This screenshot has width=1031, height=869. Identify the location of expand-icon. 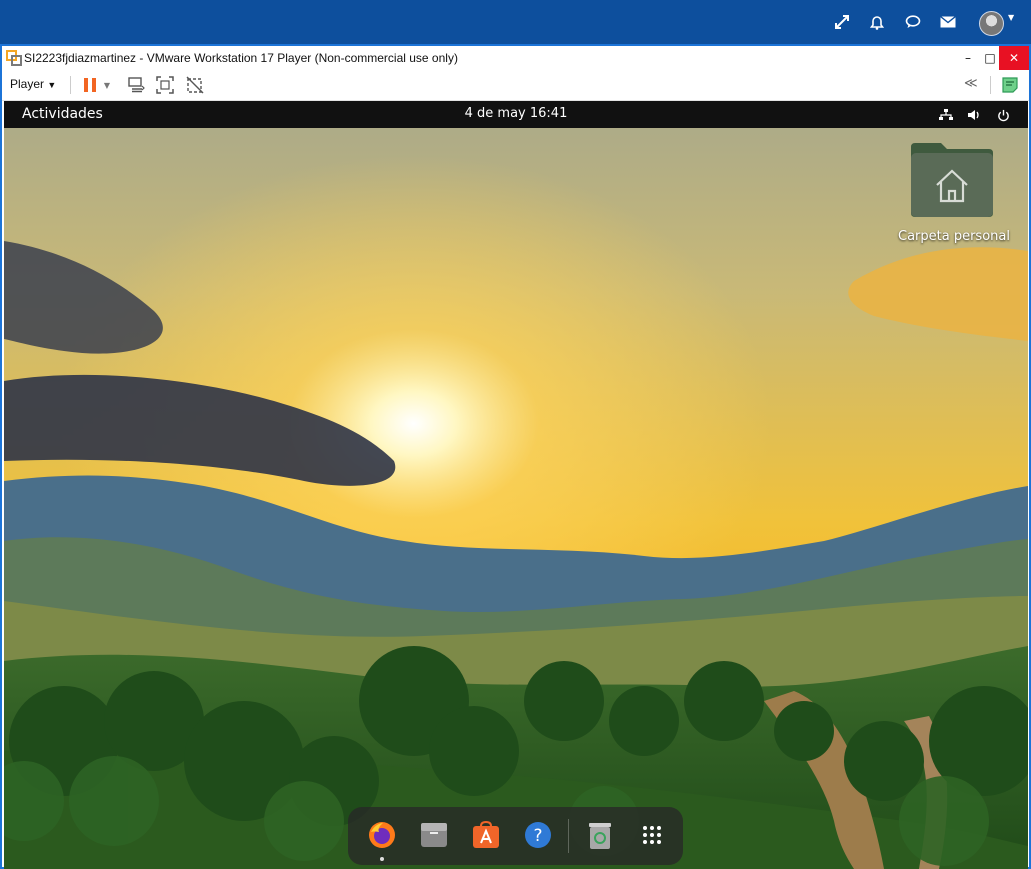
(842, 22).